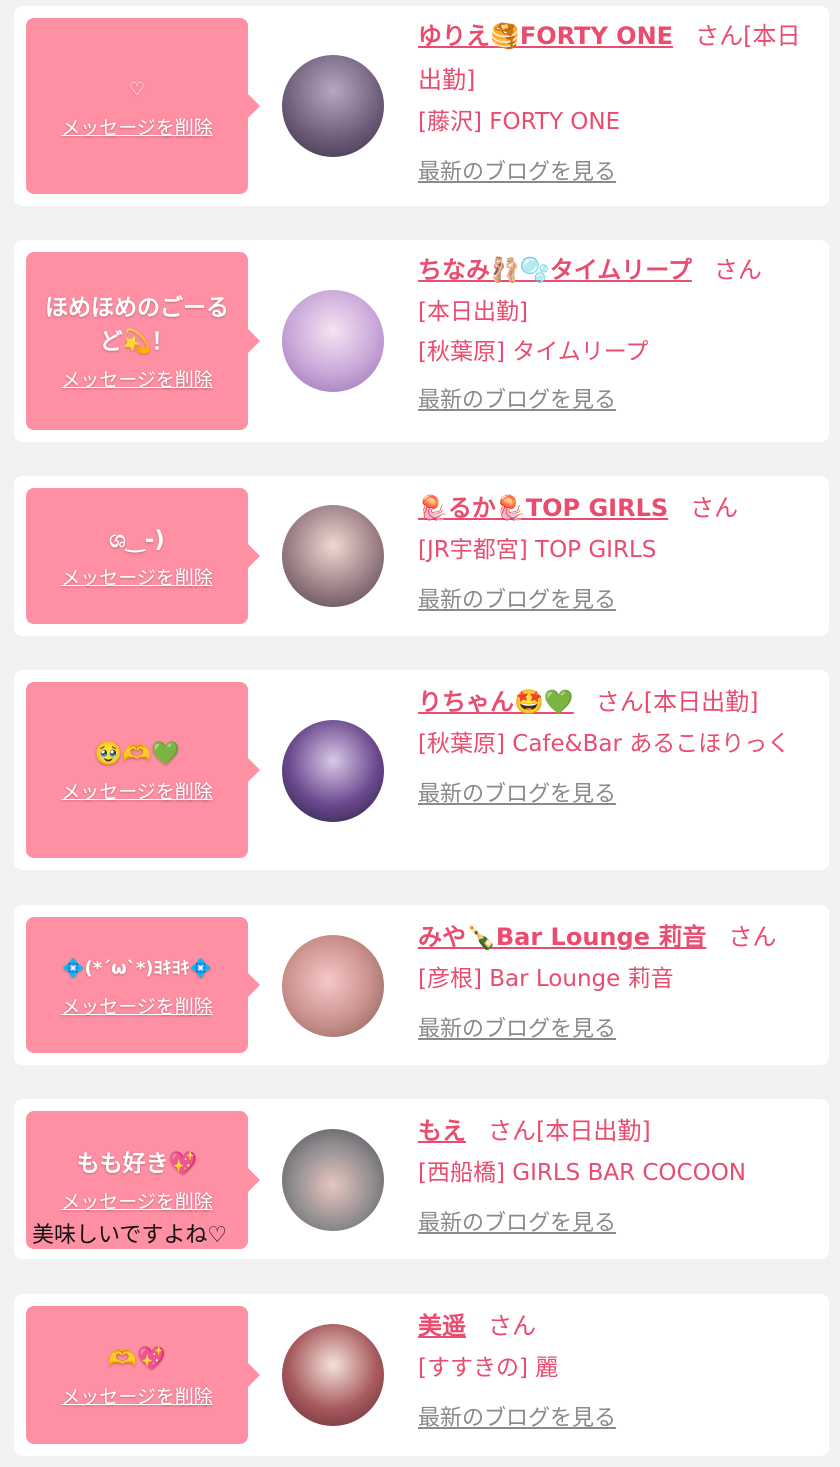 The image size is (840, 1467). I want to click on name-line: ちなみ🩰🫧タイムリープ さん, so click(614, 270).